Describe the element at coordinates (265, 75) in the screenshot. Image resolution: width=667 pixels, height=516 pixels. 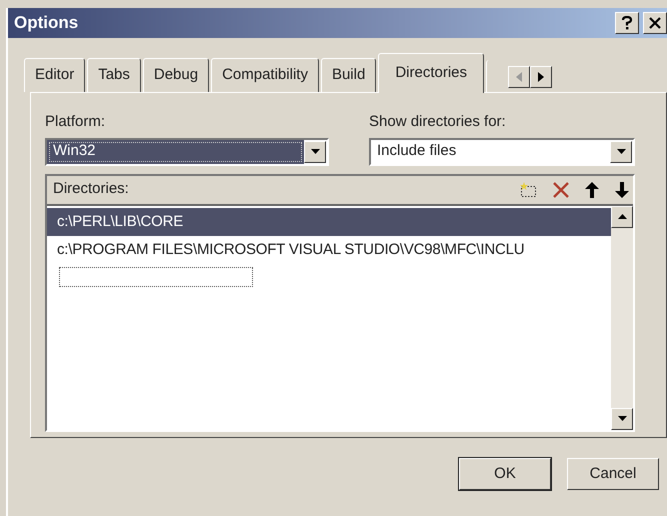
I see `tab: Compatibility` at that location.